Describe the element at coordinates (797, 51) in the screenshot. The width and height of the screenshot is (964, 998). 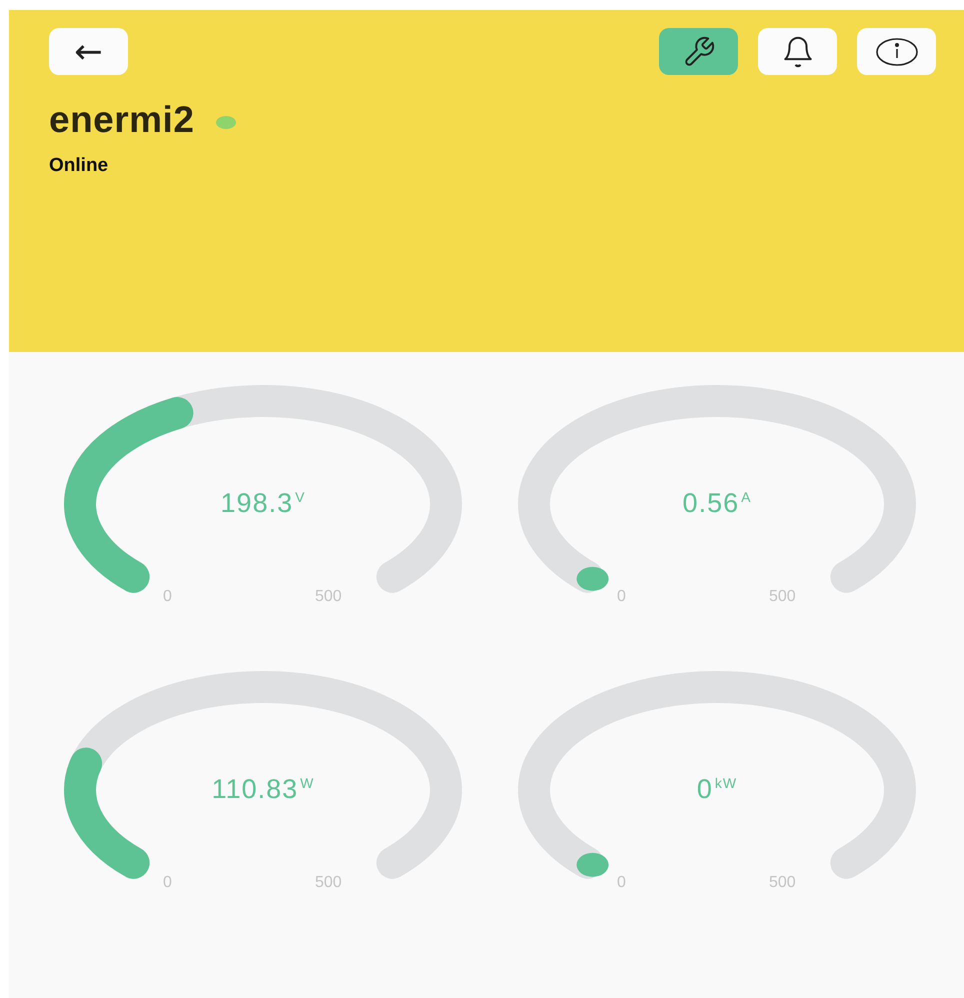
I see `bell-button` at that location.